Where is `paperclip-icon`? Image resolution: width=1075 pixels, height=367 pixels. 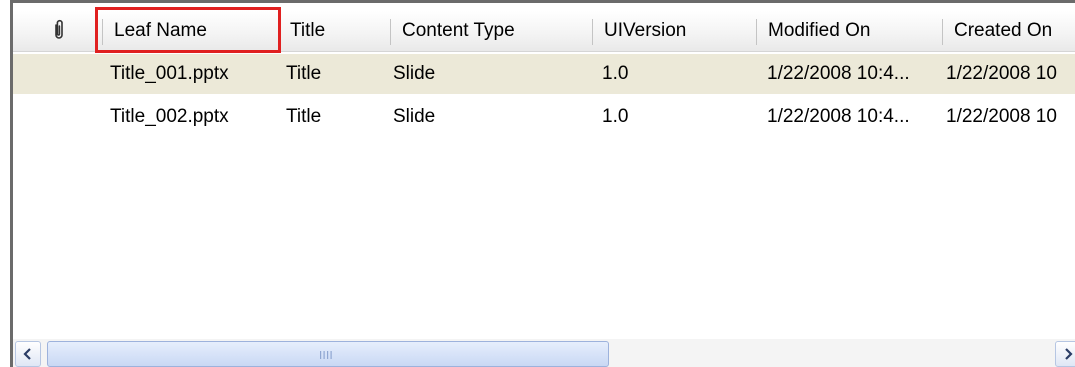 paperclip-icon is located at coordinates (59, 33).